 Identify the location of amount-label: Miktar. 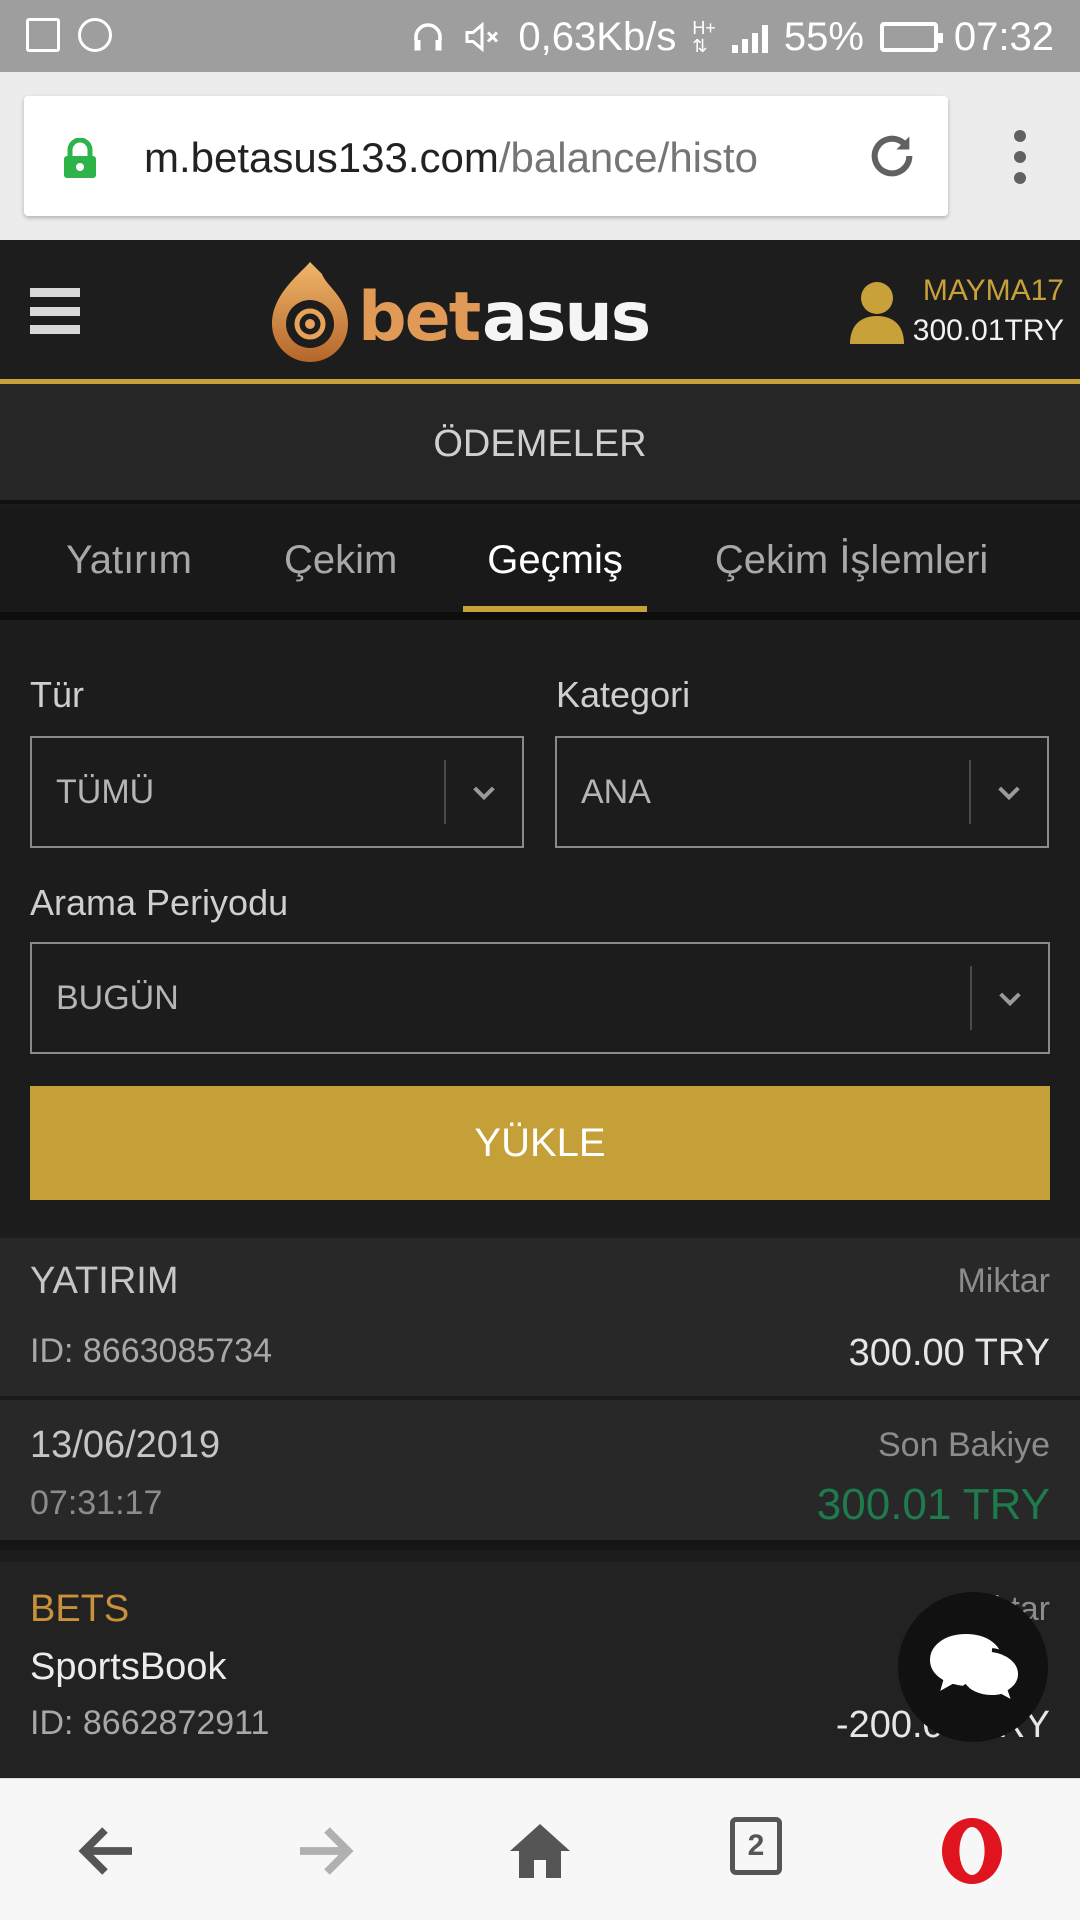
(1003, 1281).